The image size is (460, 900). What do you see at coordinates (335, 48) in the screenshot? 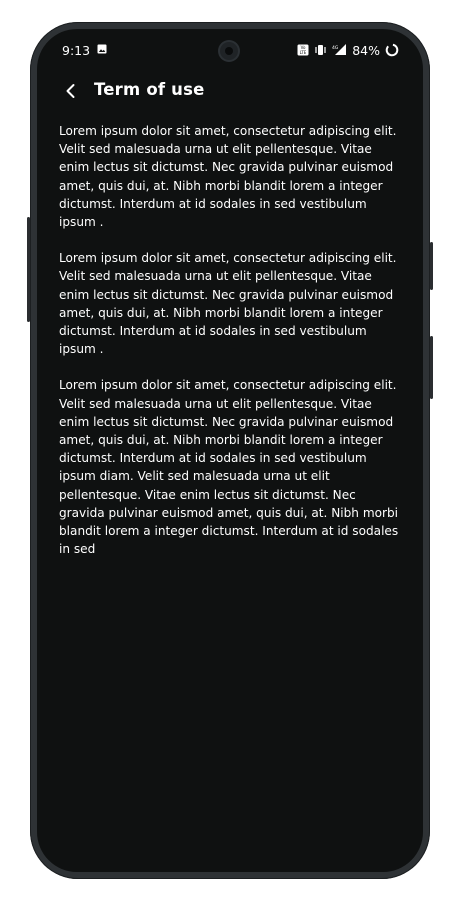
I see `svg-text: 4G` at bounding box center [335, 48].